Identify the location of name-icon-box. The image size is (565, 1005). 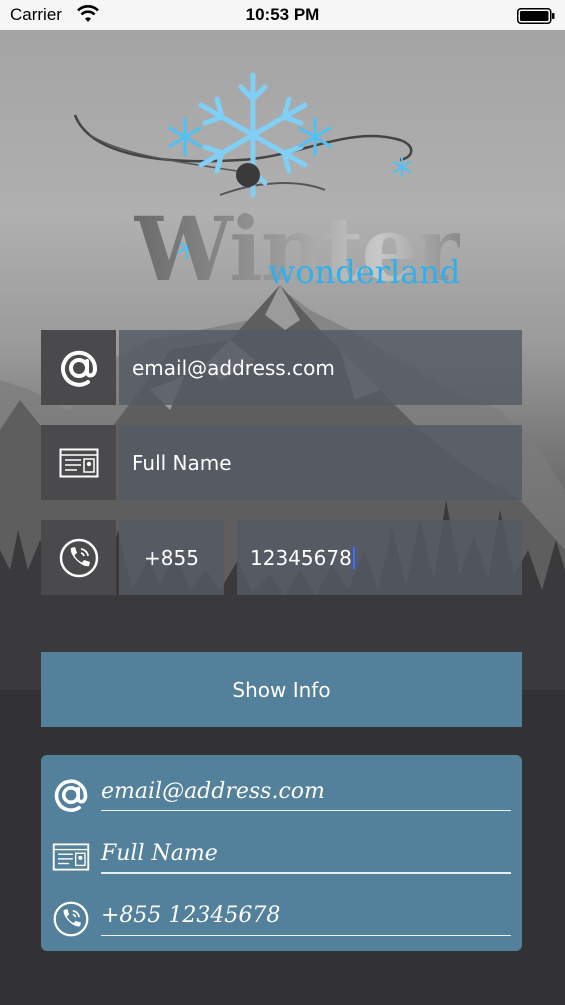
(78, 462).